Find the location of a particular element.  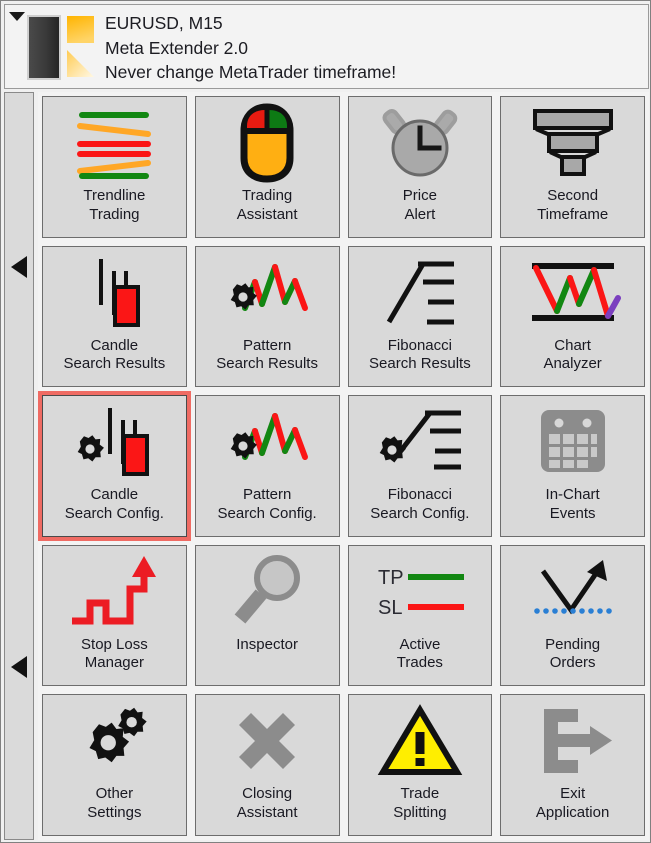

mouse-icon is located at coordinates (267, 142).